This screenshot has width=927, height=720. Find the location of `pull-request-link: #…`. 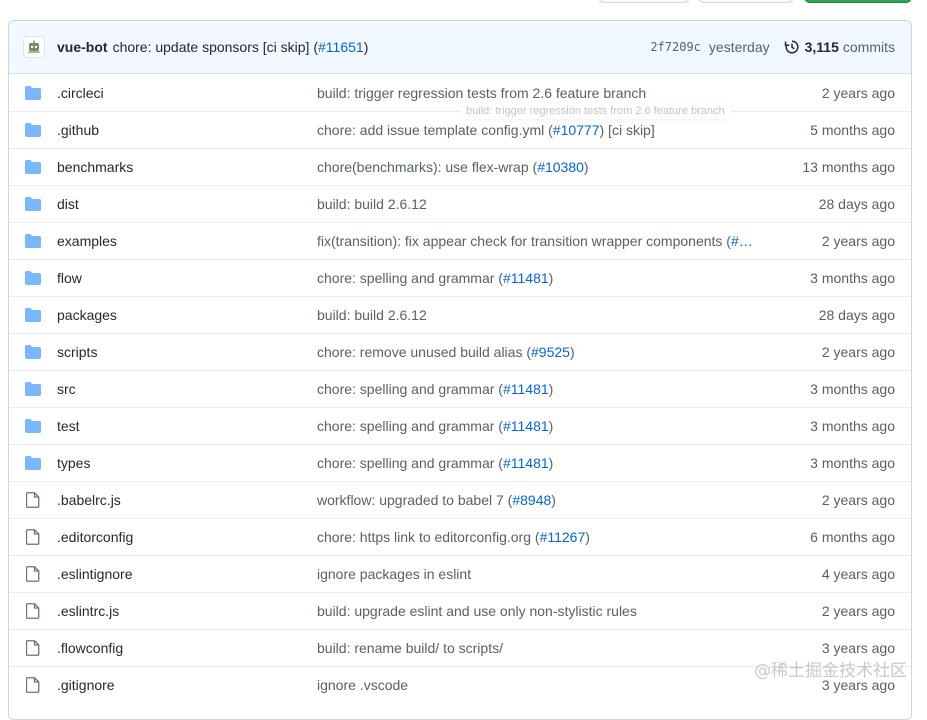

pull-request-link: #… is located at coordinates (742, 241).